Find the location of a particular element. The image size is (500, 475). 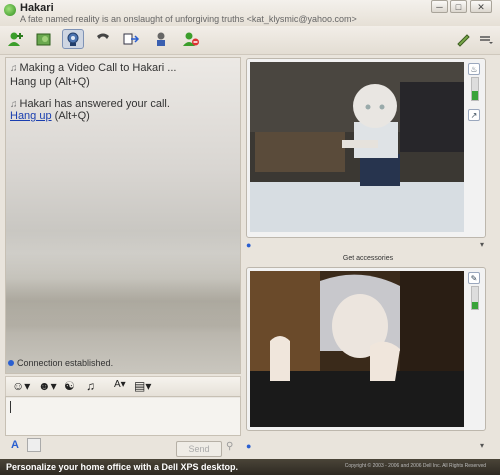

video-call-button is located at coordinates (73, 39).